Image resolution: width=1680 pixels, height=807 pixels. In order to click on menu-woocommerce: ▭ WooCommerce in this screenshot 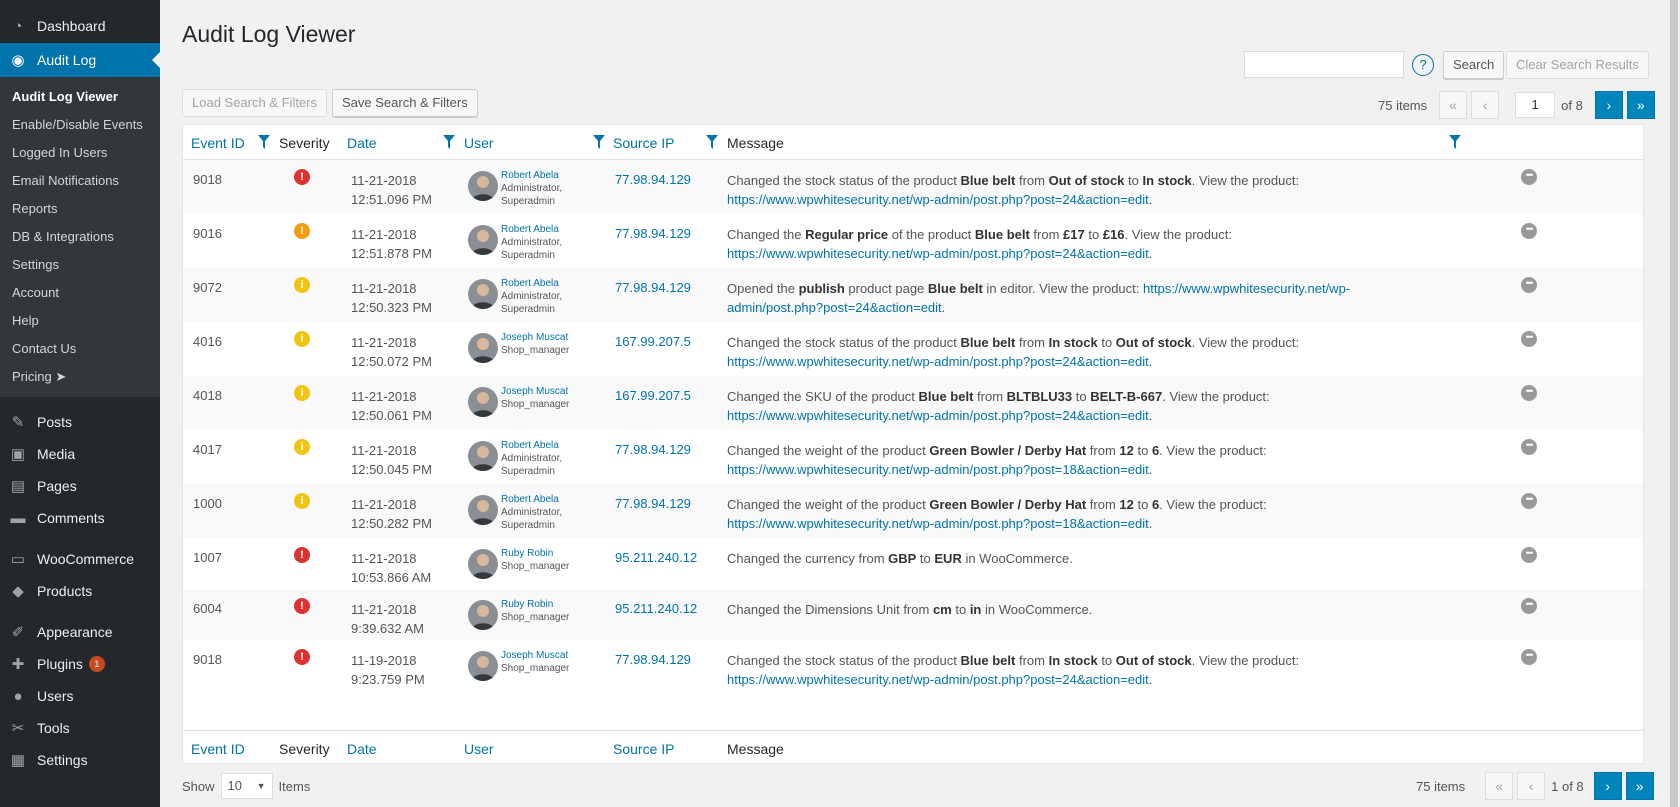, I will do `click(80, 559)`.